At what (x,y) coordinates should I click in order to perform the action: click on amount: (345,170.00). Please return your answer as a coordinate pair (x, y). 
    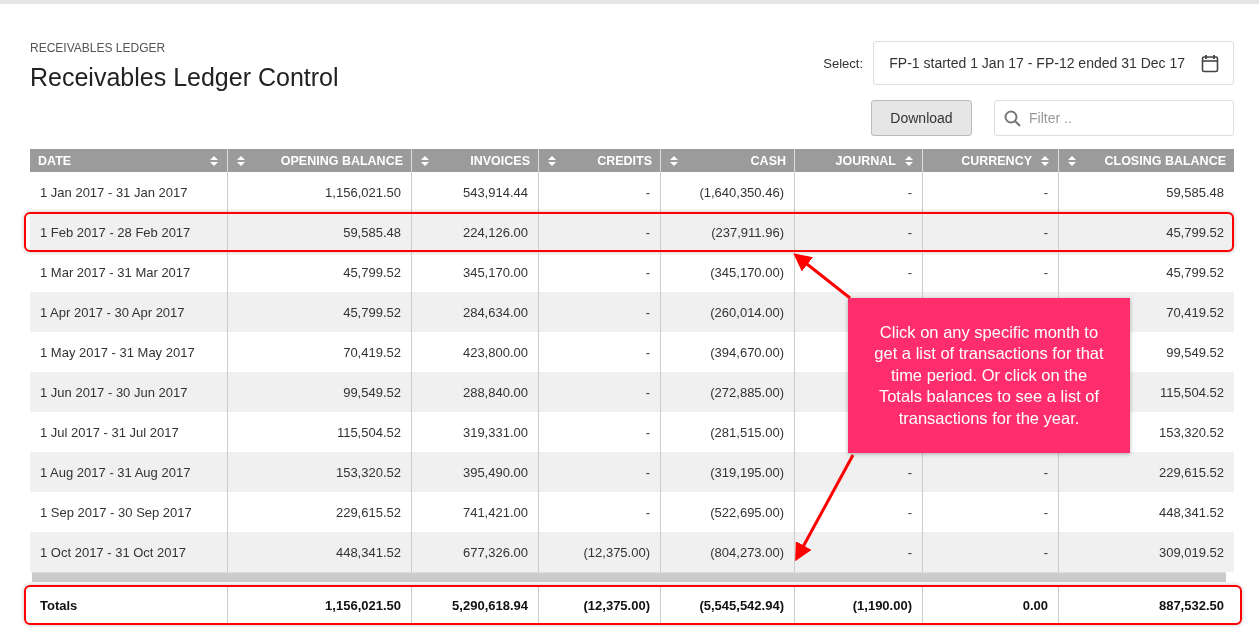
    Looking at the image, I should click on (747, 272).